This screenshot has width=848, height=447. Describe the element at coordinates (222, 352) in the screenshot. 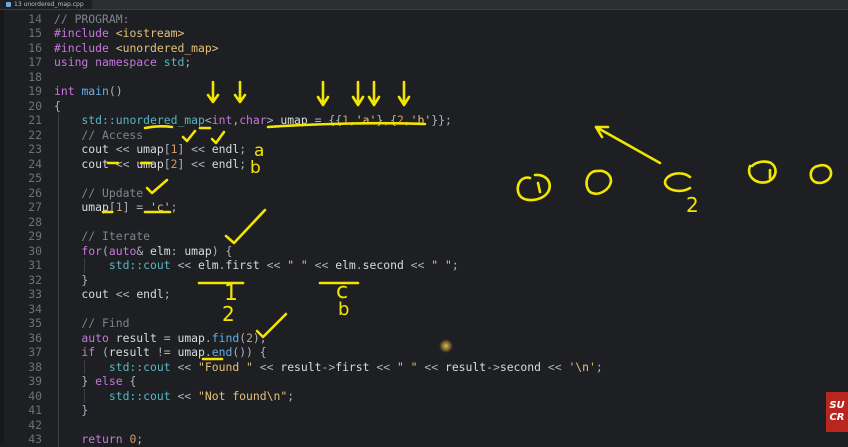

I see `code-token: end` at that location.